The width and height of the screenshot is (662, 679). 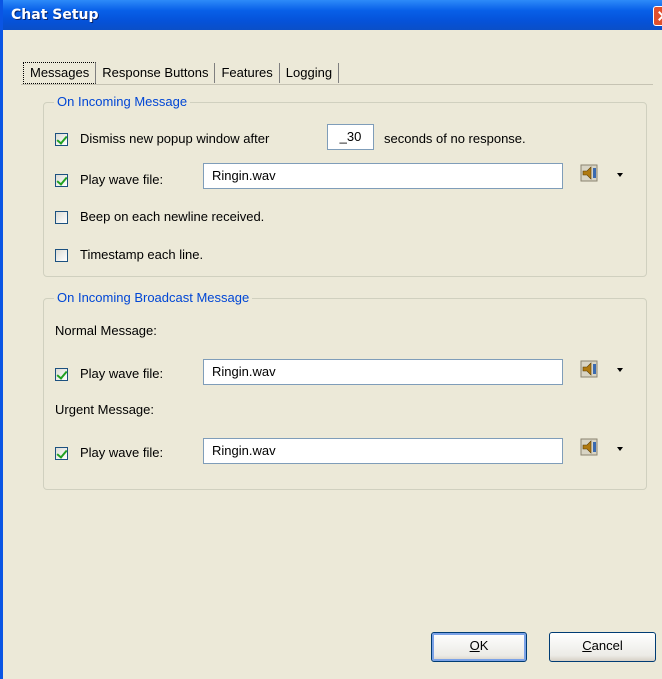 What do you see at coordinates (383, 372) in the screenshot?
I see `normal-play-wave-field: Ringin.wav` at bounding box center [383, 372].